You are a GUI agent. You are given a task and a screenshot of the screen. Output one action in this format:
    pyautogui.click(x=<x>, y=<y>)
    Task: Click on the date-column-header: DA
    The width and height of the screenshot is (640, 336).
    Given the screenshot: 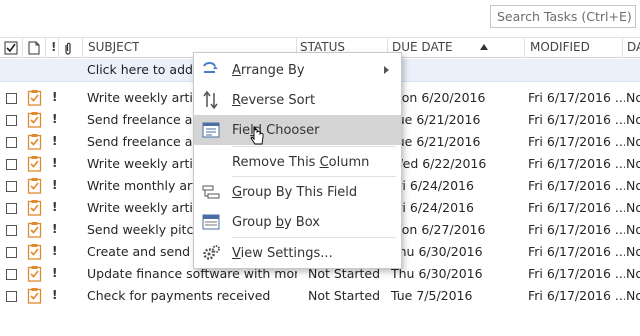 What is the action you would take?
    pyautogui.click(x=633, y=48)
    